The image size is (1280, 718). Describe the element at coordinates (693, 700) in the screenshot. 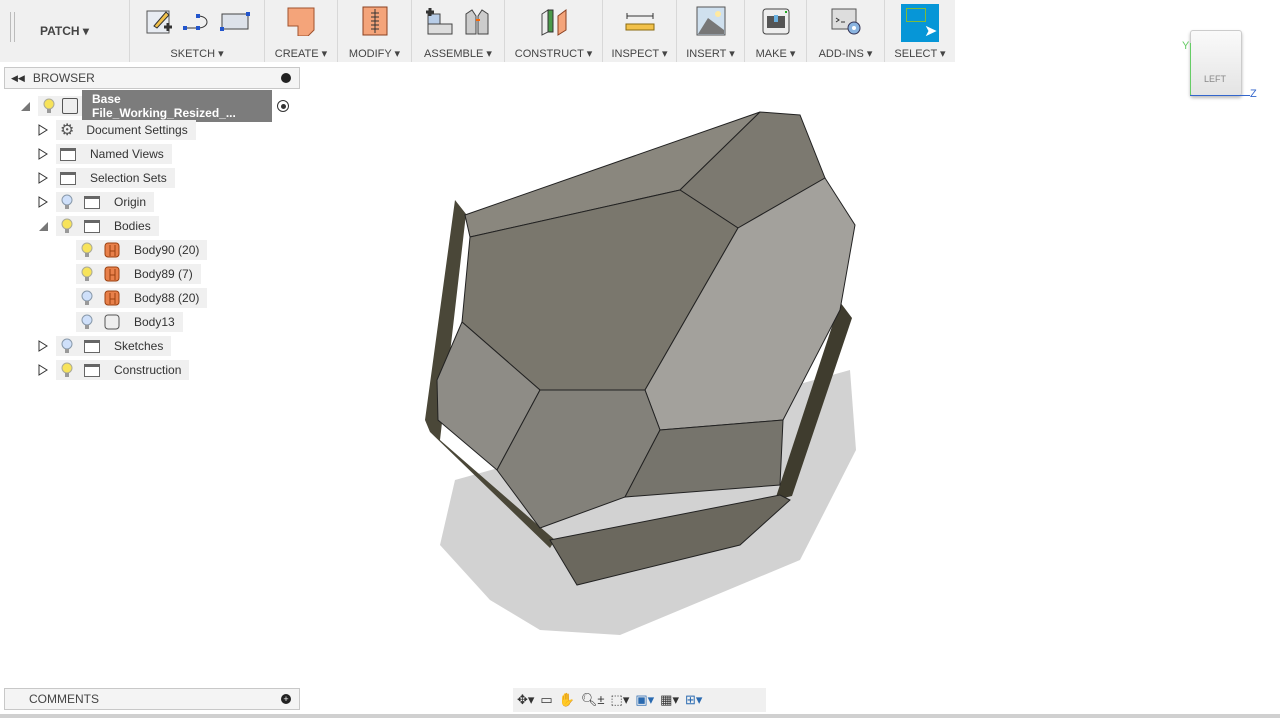

I see `viewports-icon: ⊞▾` at that location.